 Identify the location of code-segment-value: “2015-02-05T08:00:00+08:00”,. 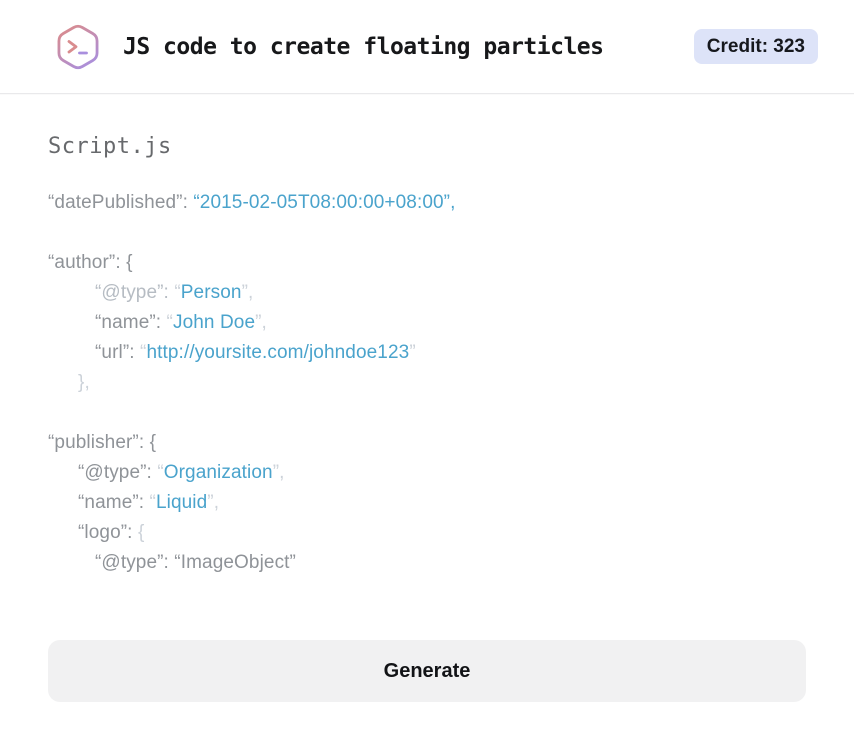
(324, 202).